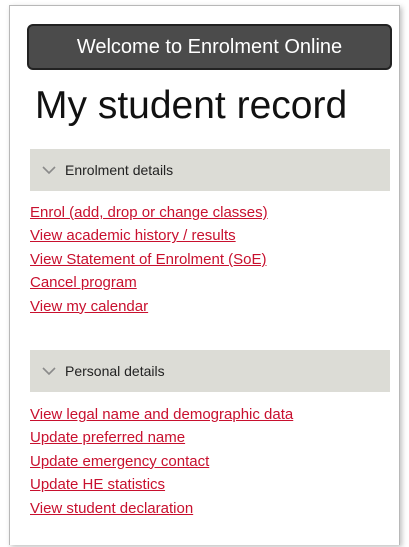  I want to click on update-he-statistics-link: Update HE statistics, so click(97, 484).